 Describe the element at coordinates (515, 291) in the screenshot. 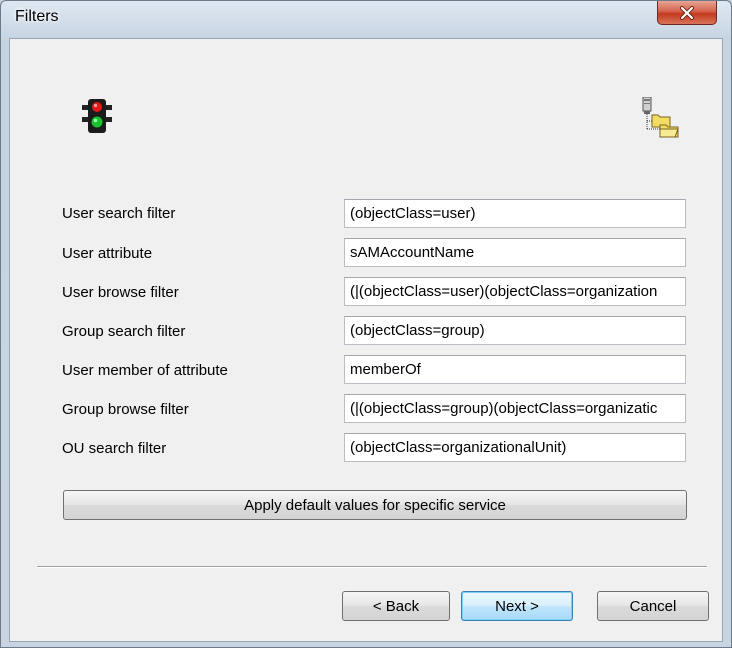

I see `user-browse-filter-input` at that location.